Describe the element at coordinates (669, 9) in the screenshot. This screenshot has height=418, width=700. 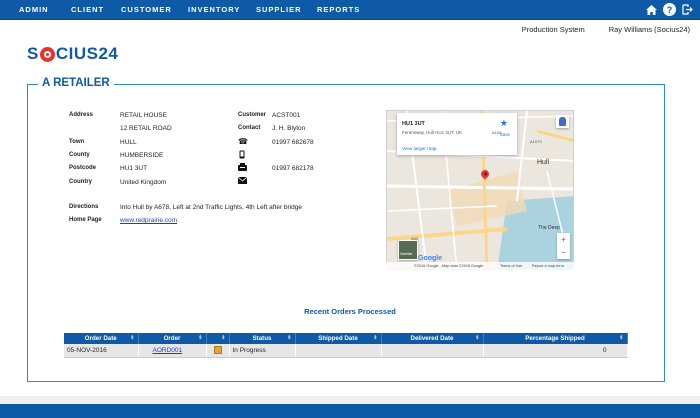
I see `help-icon: ?` at that location.